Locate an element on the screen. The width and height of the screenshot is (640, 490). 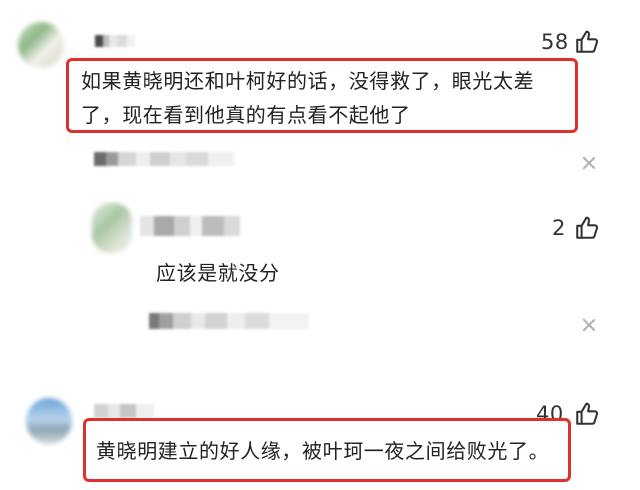
comment-text: 黄晓明建立的好人缘，被叶珂一夜之间给败光了。 is located at coordinates (323, 451).